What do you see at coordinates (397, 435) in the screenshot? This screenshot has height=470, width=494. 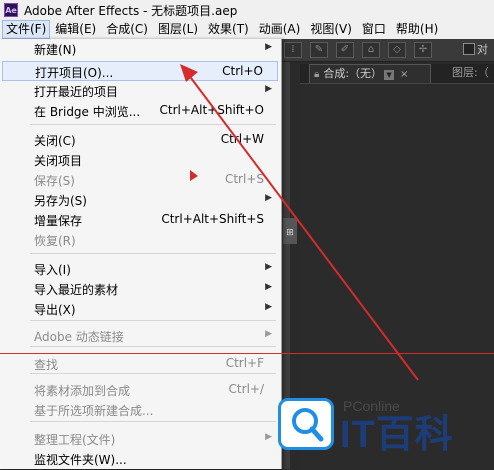 I see `watermark-title: IT百科` at bounding box center [397, 435].